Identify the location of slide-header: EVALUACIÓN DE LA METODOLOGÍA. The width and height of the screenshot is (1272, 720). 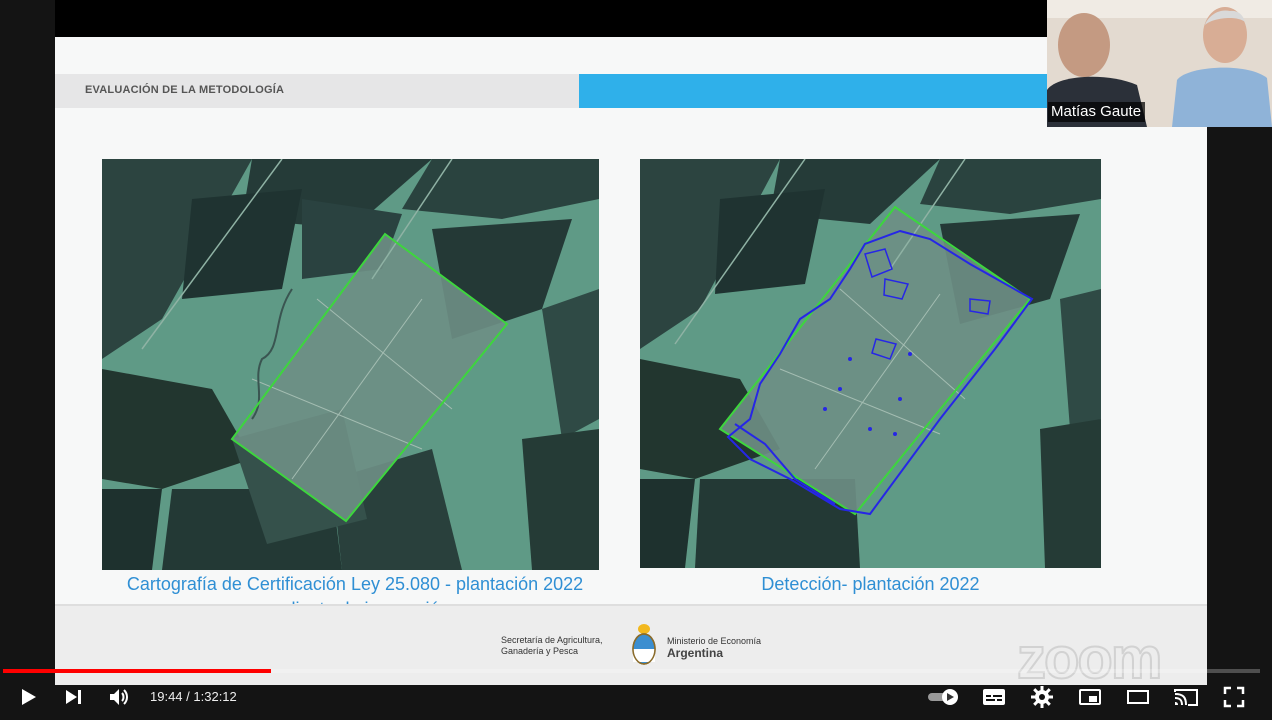
(631, 91).